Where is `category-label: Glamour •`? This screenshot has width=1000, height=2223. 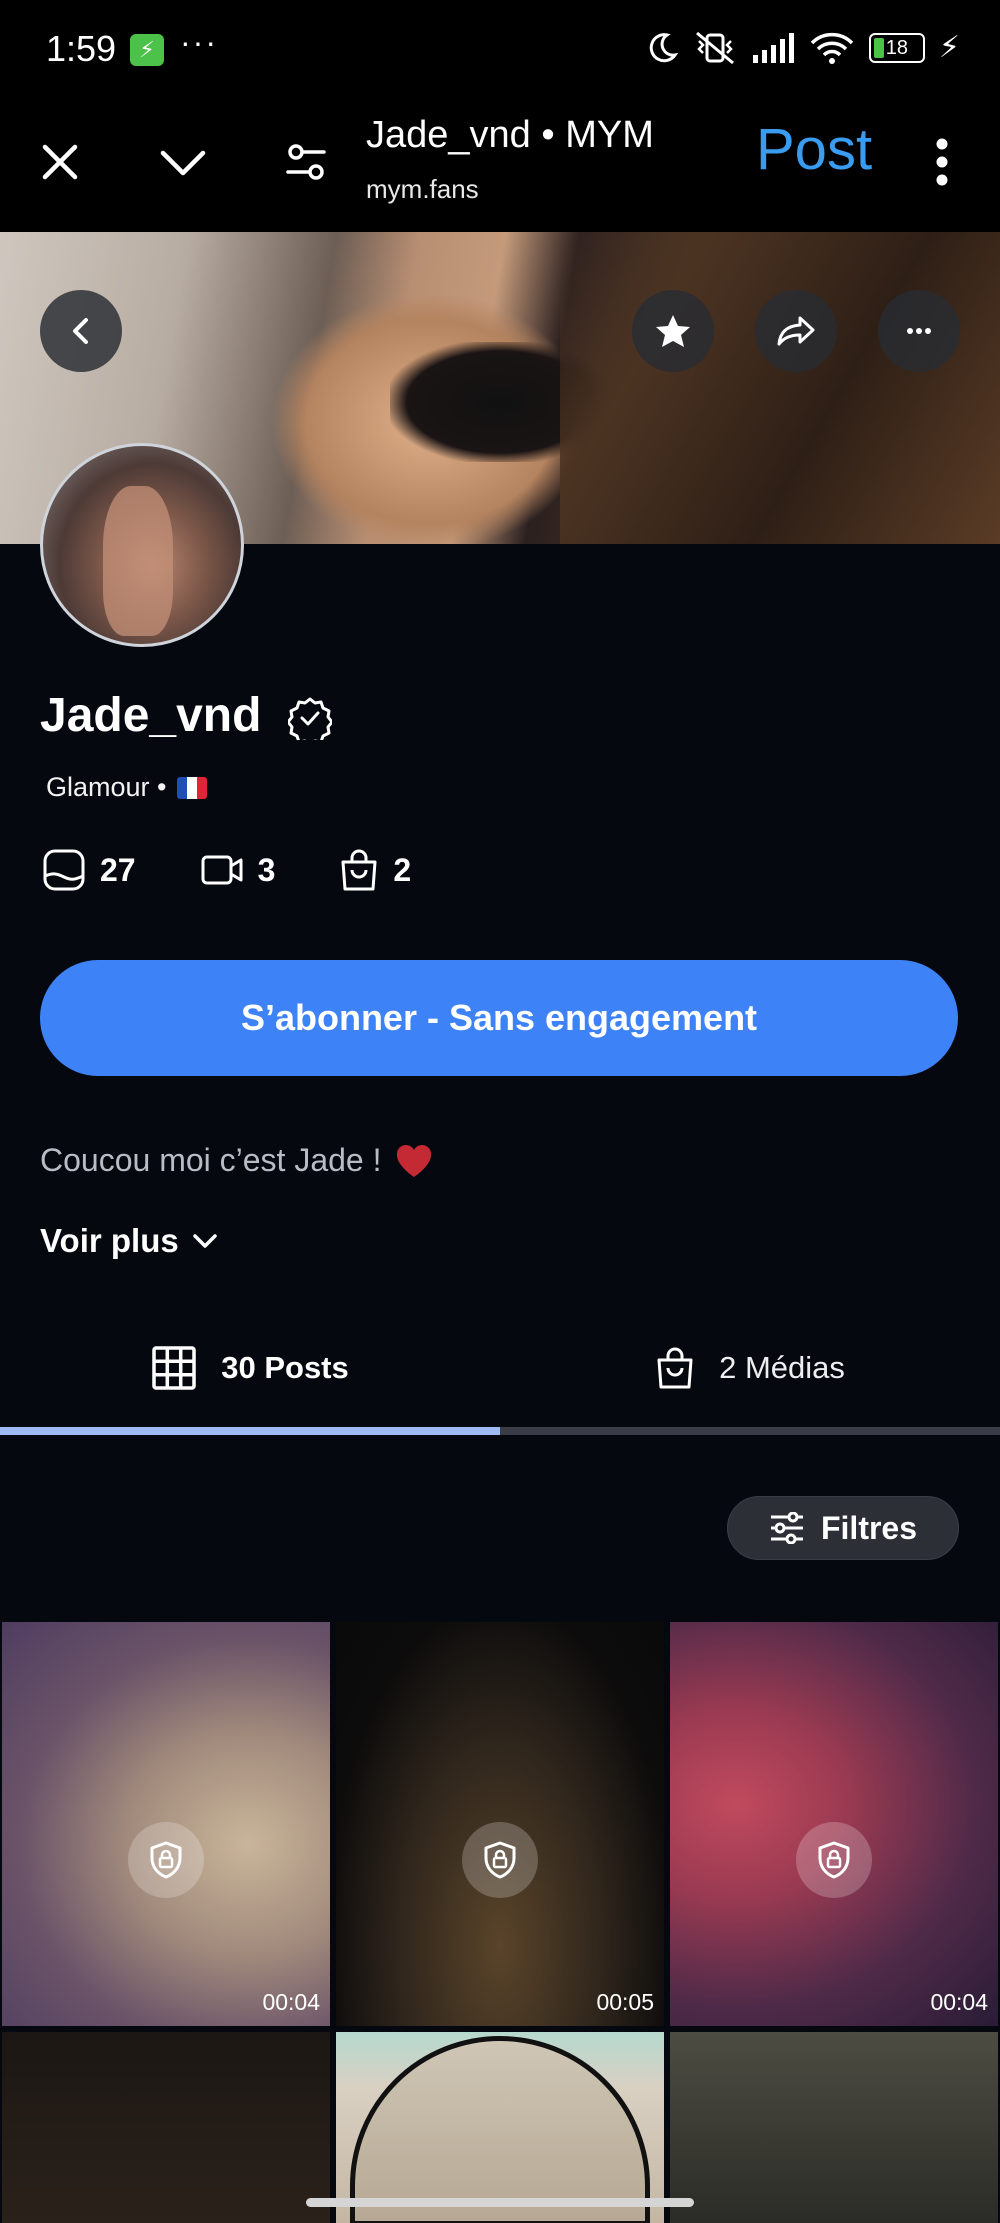
category-label: Glamour • is located at coordinates (106, 787).